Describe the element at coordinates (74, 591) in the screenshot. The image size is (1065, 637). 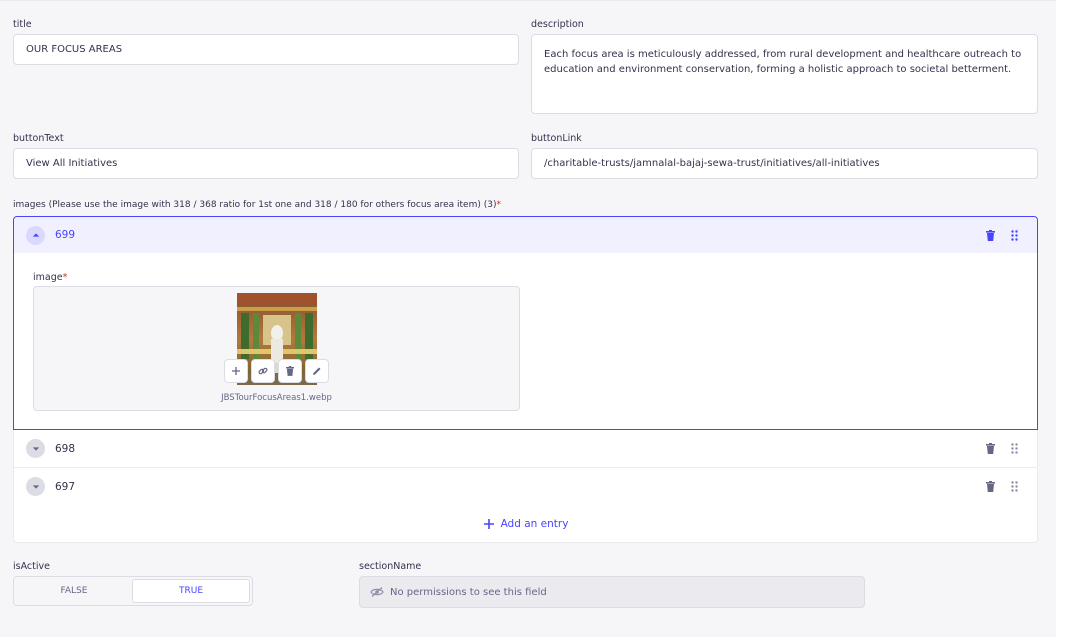
I see `toggle-option-false: FALSE` at that location.